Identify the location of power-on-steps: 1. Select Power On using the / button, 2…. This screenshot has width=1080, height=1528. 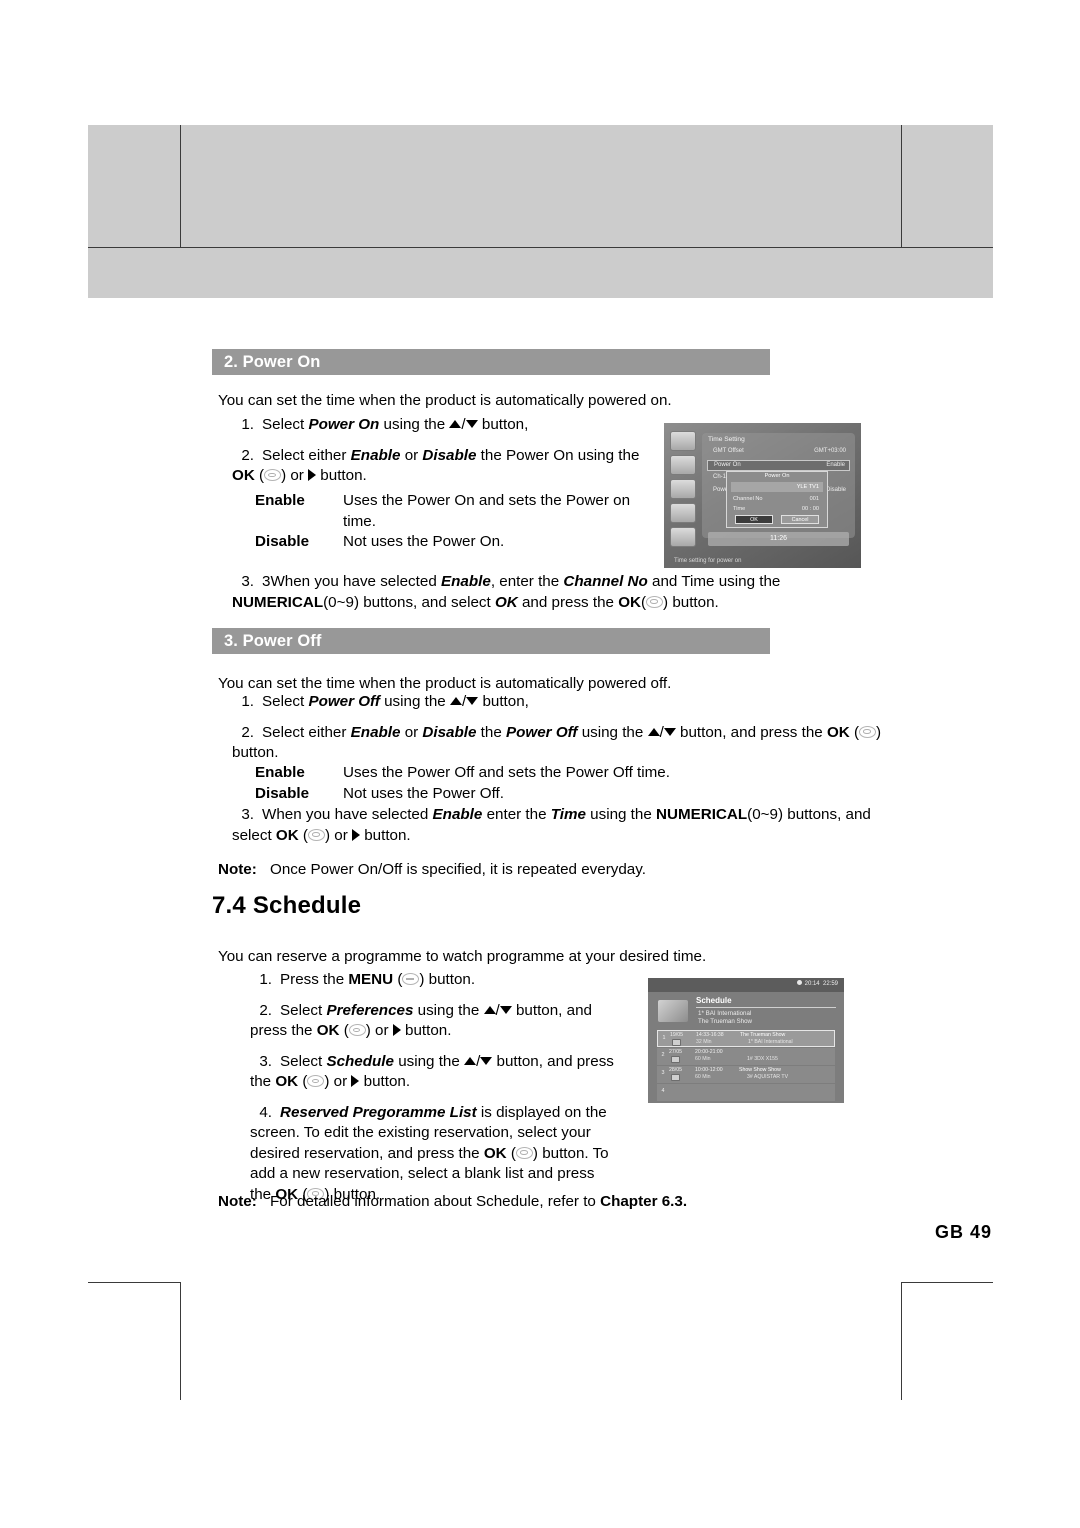
(442, 456).